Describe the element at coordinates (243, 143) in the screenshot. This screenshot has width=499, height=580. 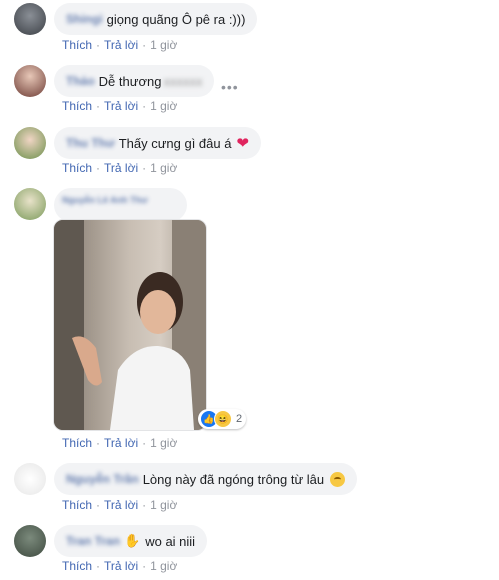
I see `heart-icon: ❤` at that location.